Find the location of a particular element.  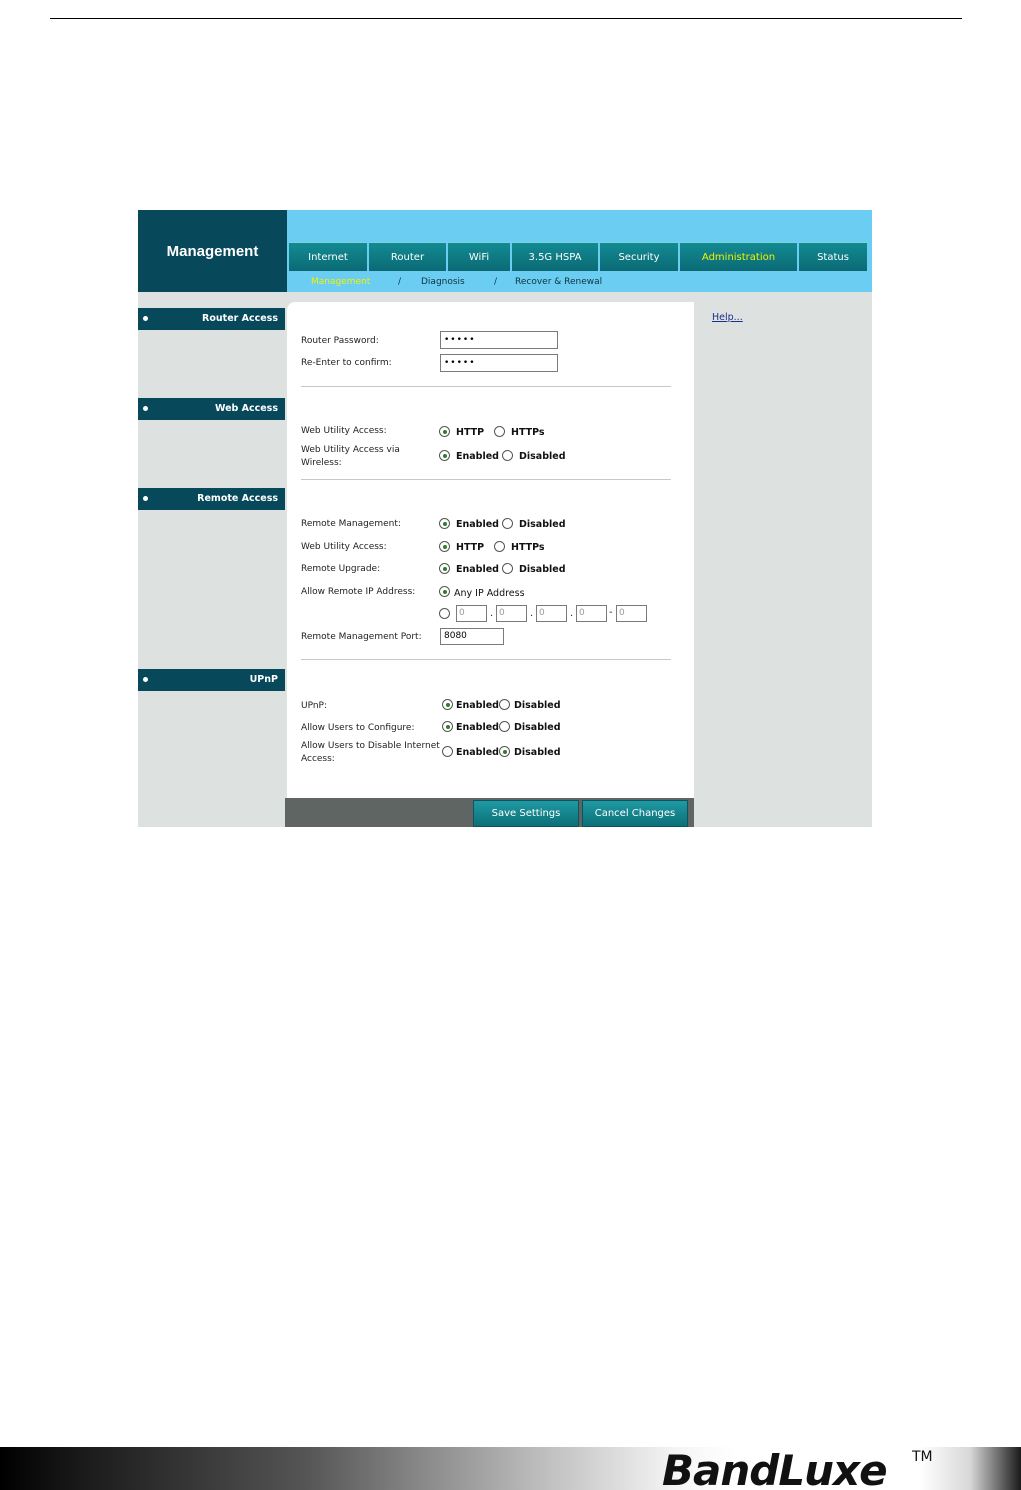

wireless-enabled-radio is located at coordinates (444, 455).